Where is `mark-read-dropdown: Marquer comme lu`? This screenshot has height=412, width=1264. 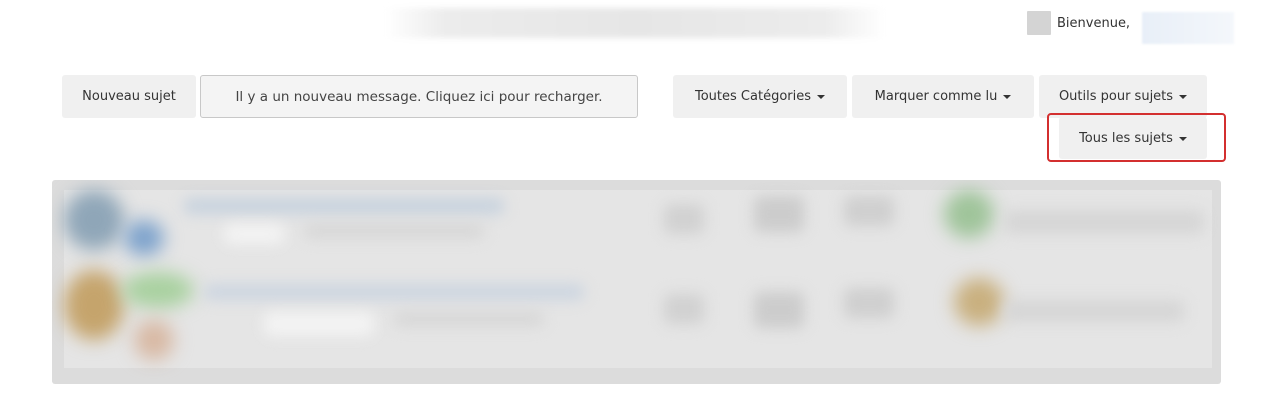
mark-read-dropdown: Marquer comme lu is located at coordinates (943, 96).